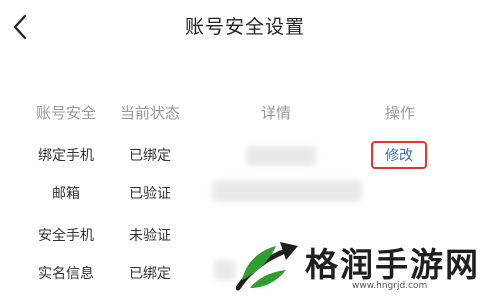  Describe the element at coordinates (150, 274) in the screenshot. I see `row-status-real-name: 已绑定` at that location.